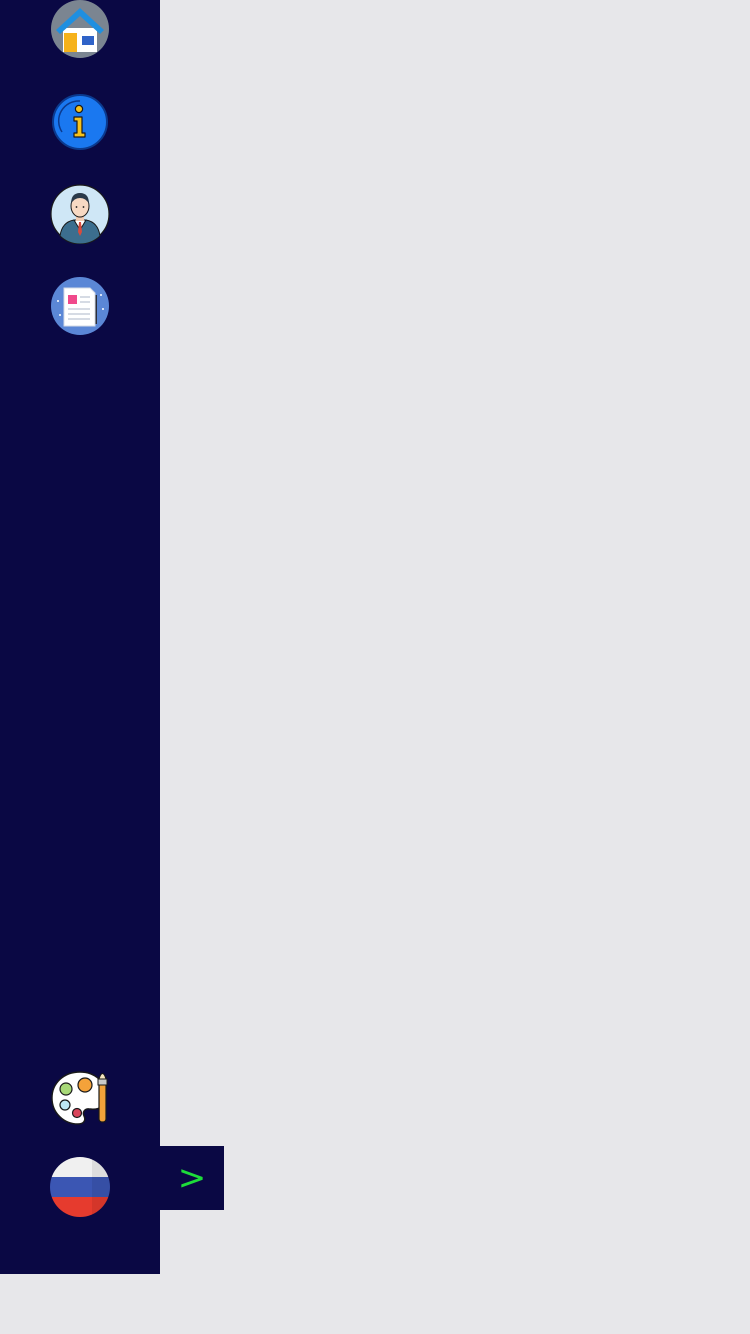 The image size is (750, 1334). I want to click on info-icon, so click(80, 122).